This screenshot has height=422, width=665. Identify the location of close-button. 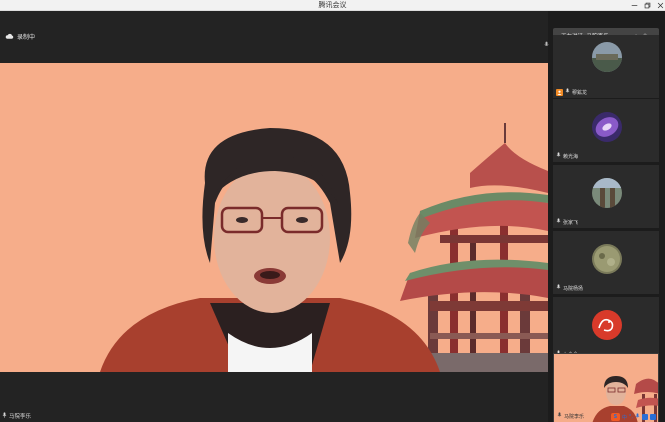
(658, 5).